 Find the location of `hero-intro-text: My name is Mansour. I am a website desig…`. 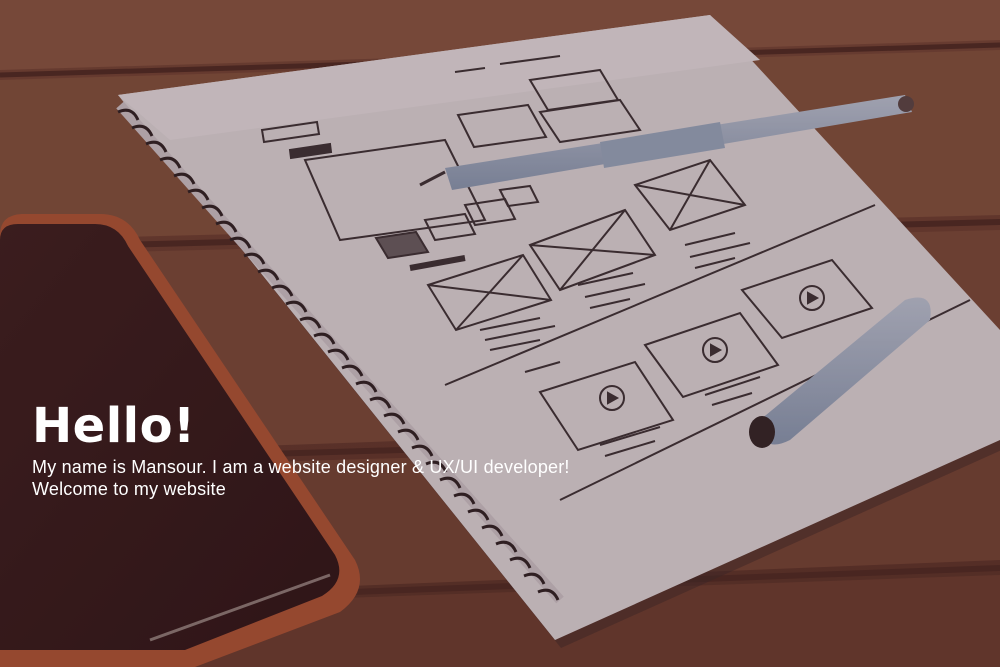

hero-intro-text: My name is Mansour. I am a website desig… is located at coordinates (301, 467).